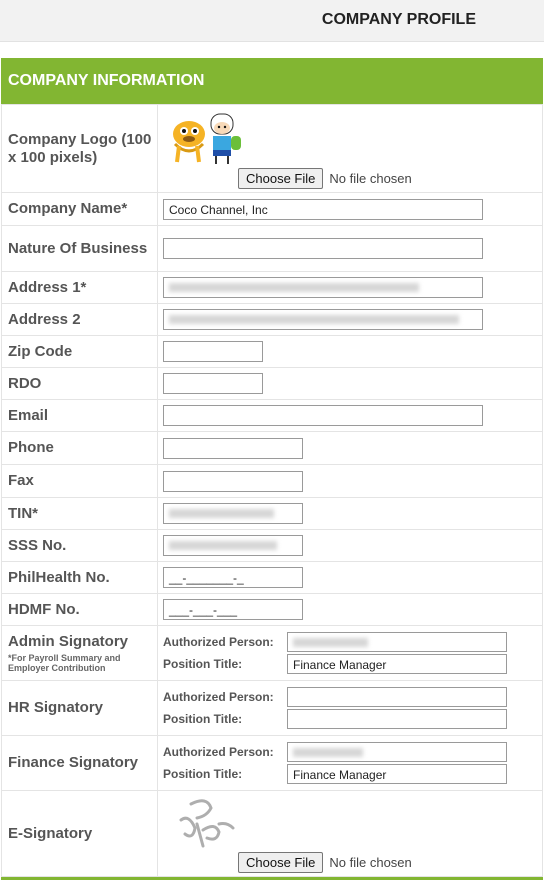 The height and width of the screenshot is (880, 544). I want to click on hr-authorized-person-label: Authorized Person:, so click(218, 697).